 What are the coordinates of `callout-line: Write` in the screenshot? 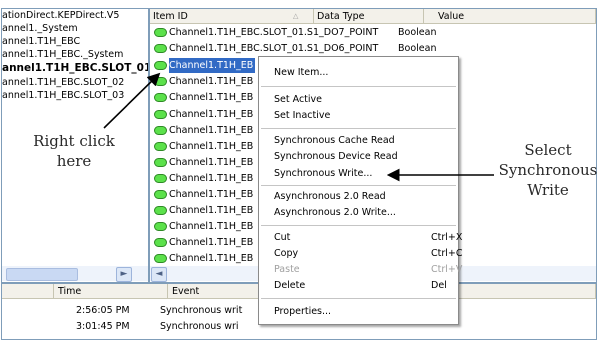 It's located at (548, 190).